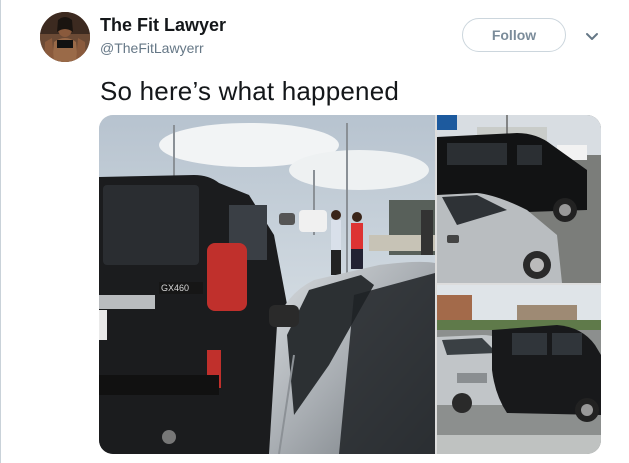 The width and height of the screenshot is (629, 463). What do you see at coordinates (592, 36) in the screenshot?
I see `chevron-down-icon` at bounding box center [592, 36].